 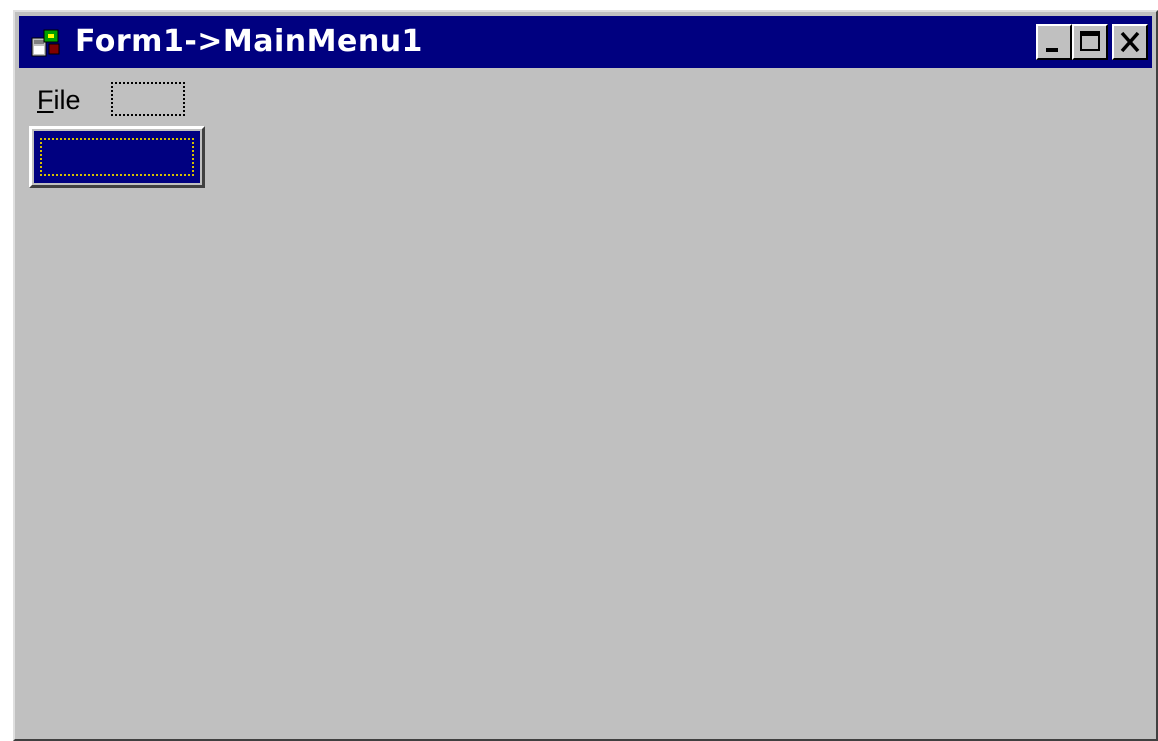 What do you see at coordinates (1052, 50) in the screenshot?
I see `minimize-icon` at bounding box center [1052, 50].